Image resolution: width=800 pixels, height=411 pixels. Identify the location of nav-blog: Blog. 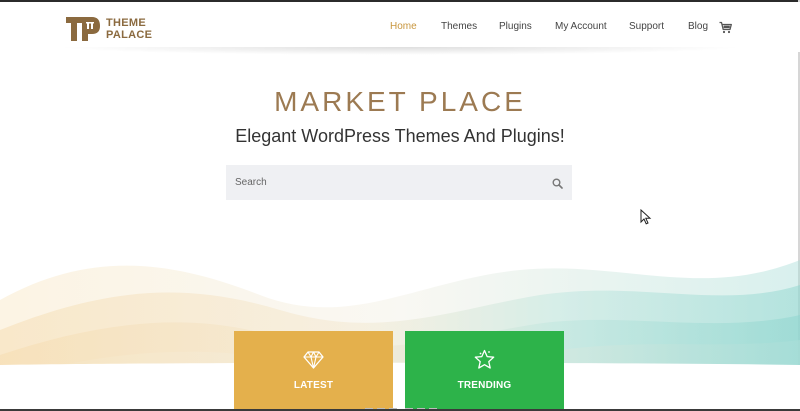
(698, 26).